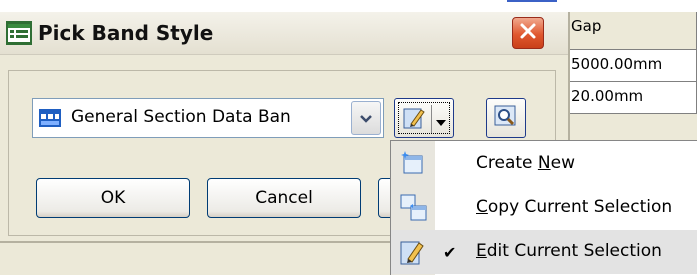  I want to click on band-icon, so click(50, 120).